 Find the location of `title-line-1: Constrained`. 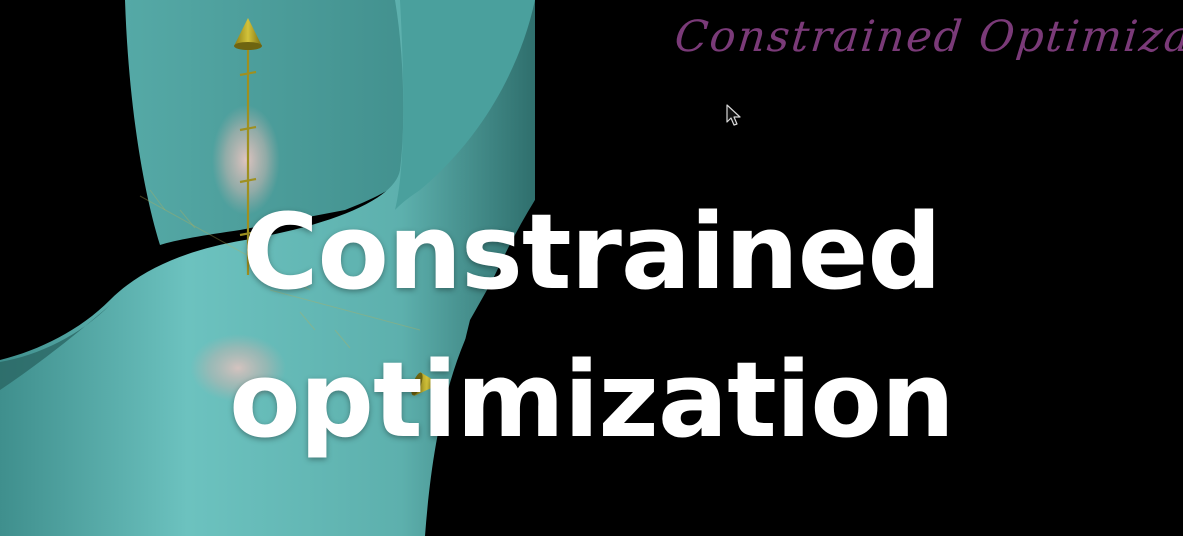

title-line-1: Constrained is located at coordinates (592, 252).